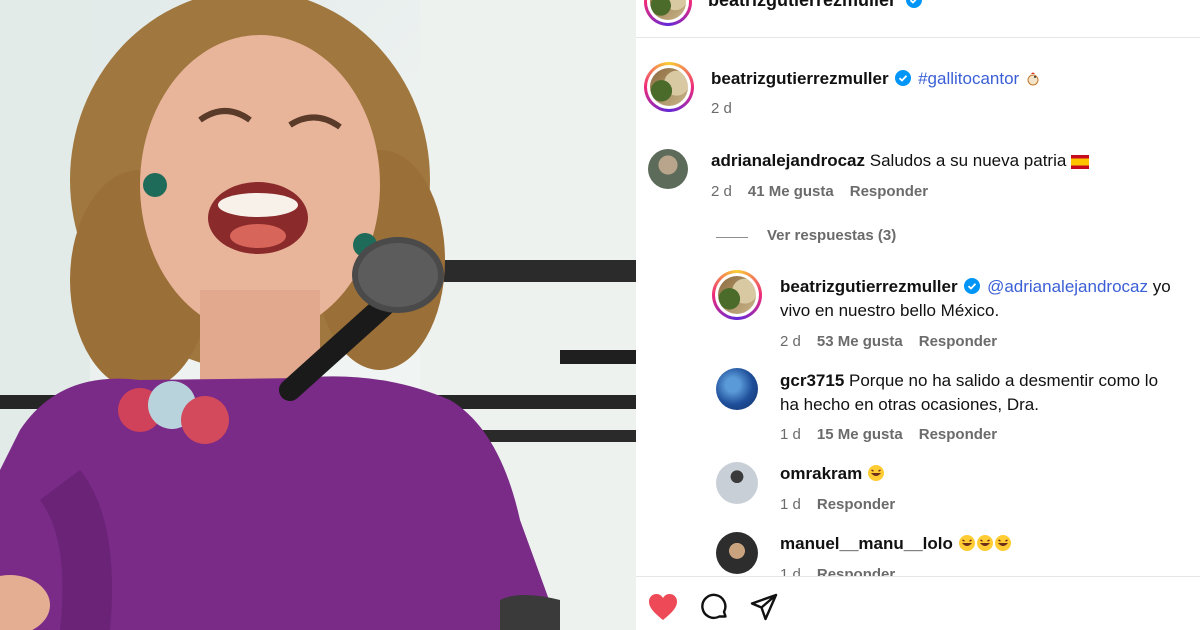 Image resolution: width=1200 pixels, height=630 pixels. I want to click on rooster-emoji-icon, so click(1033, 79).